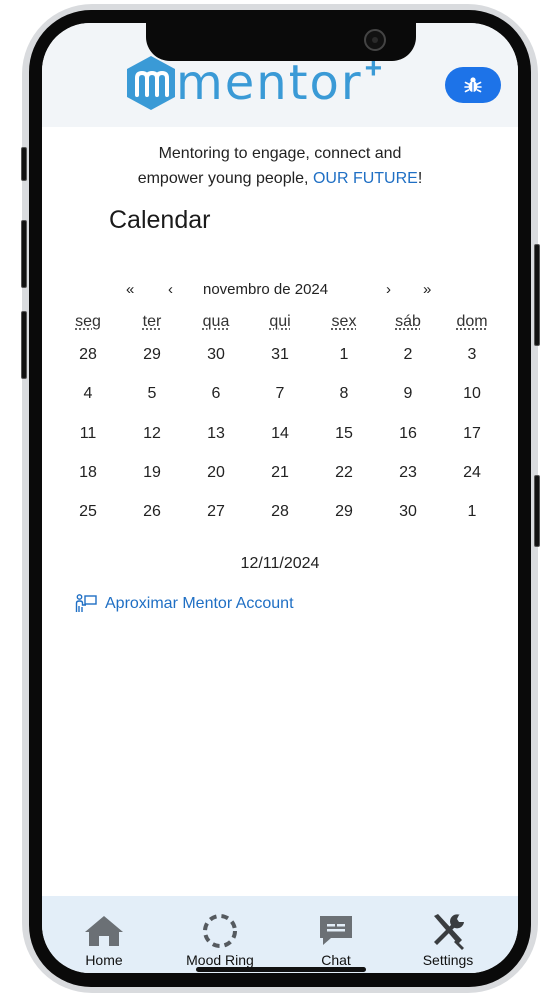 The image size is (544, 997). Describe the element at coordinates (336, 930) in the screenshot. I see `chat-icon` at that location.